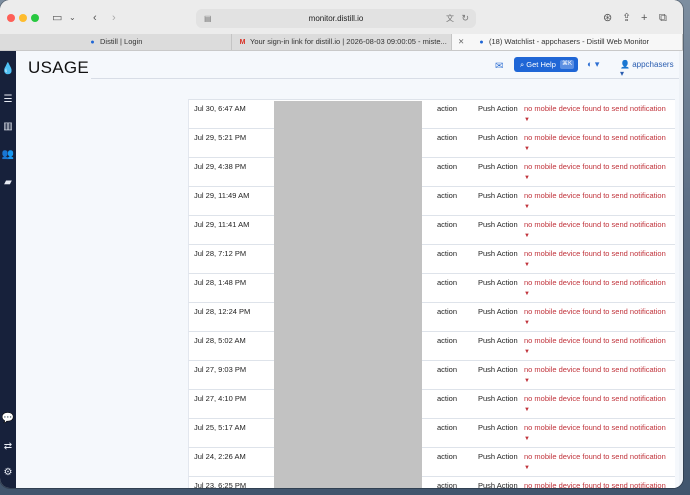 Image resolution: width=690 pixels, height=495 pixels. What do you see at coordinates (546, 64) in the screenshot?
I see `get-help-button: ⌕ Get Help ⌘K` at bounding box center [546, 64].